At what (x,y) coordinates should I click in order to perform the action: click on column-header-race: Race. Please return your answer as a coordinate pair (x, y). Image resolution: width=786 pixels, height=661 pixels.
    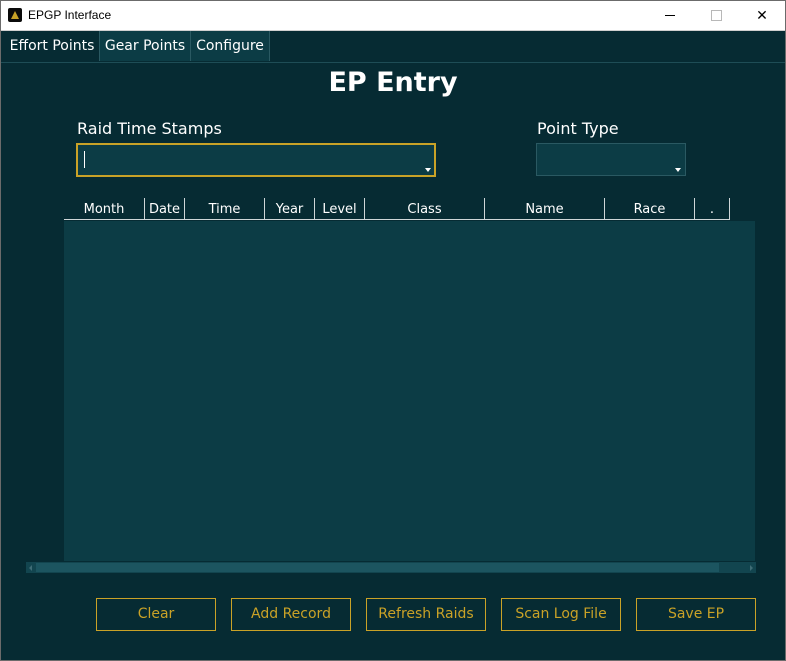
    Looking at the image, I should click on (650, 209).